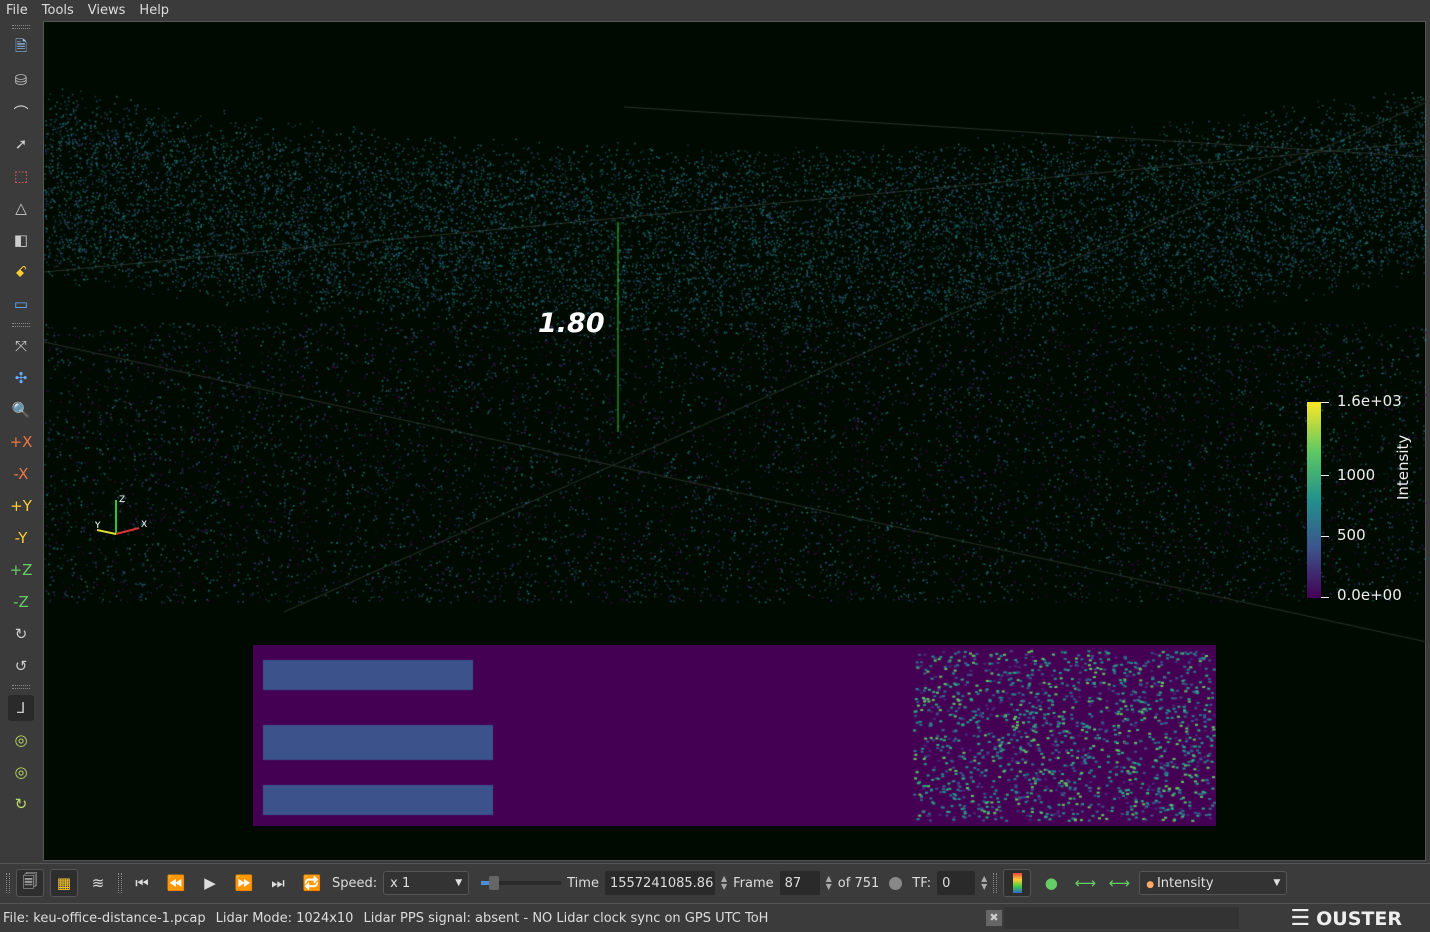 The image size is (1430, 932). I want to click on ouster-logo: ☰ OUSTER, so click(1346, 918).